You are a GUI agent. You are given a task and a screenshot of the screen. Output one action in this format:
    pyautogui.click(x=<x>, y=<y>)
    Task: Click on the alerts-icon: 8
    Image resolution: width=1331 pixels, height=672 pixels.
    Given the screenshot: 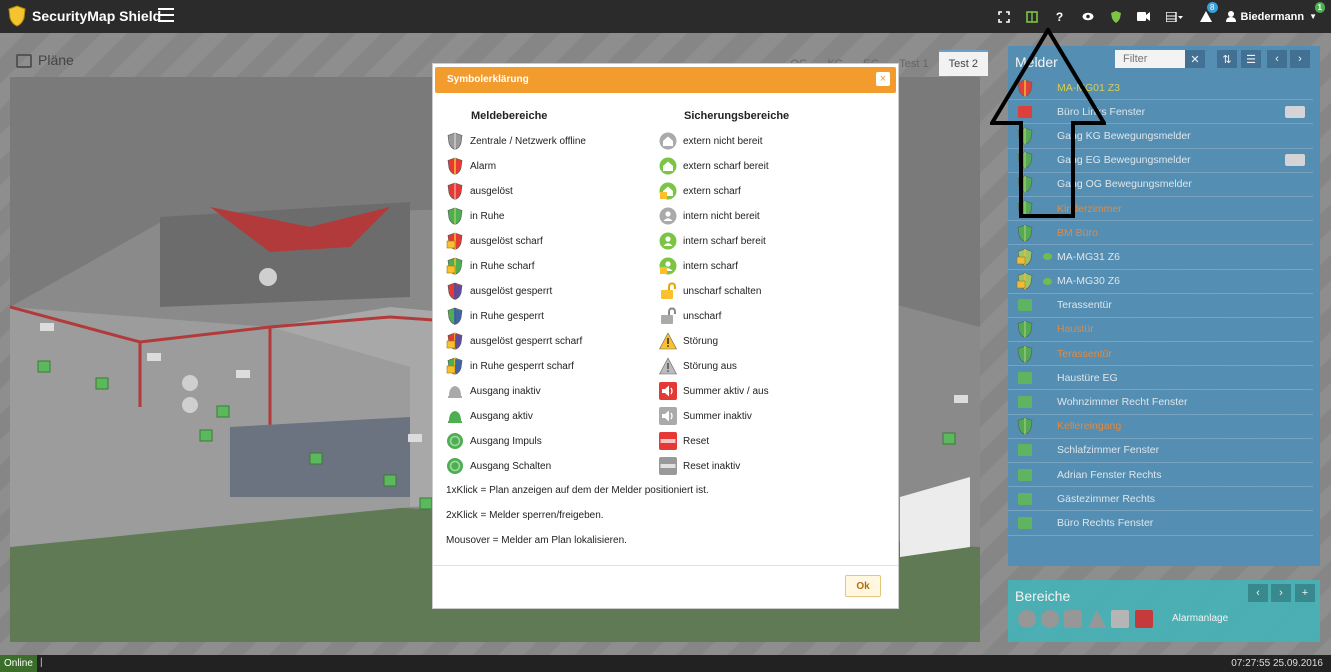 What is the action you would take?
    pyautogui.click(x=1206, y=16)
    